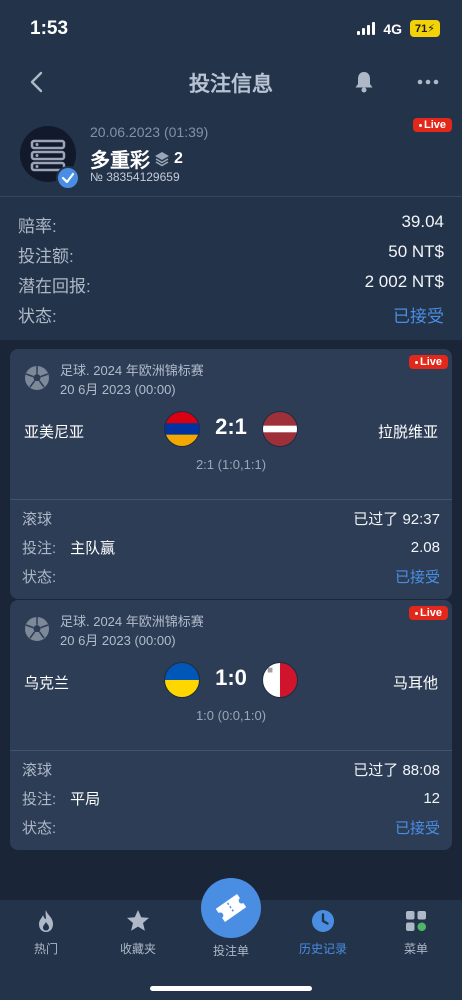  What do you see at coordinates (162, 158) in the screenshot?
I see `layers-icon` at bounding box center [162, 158].